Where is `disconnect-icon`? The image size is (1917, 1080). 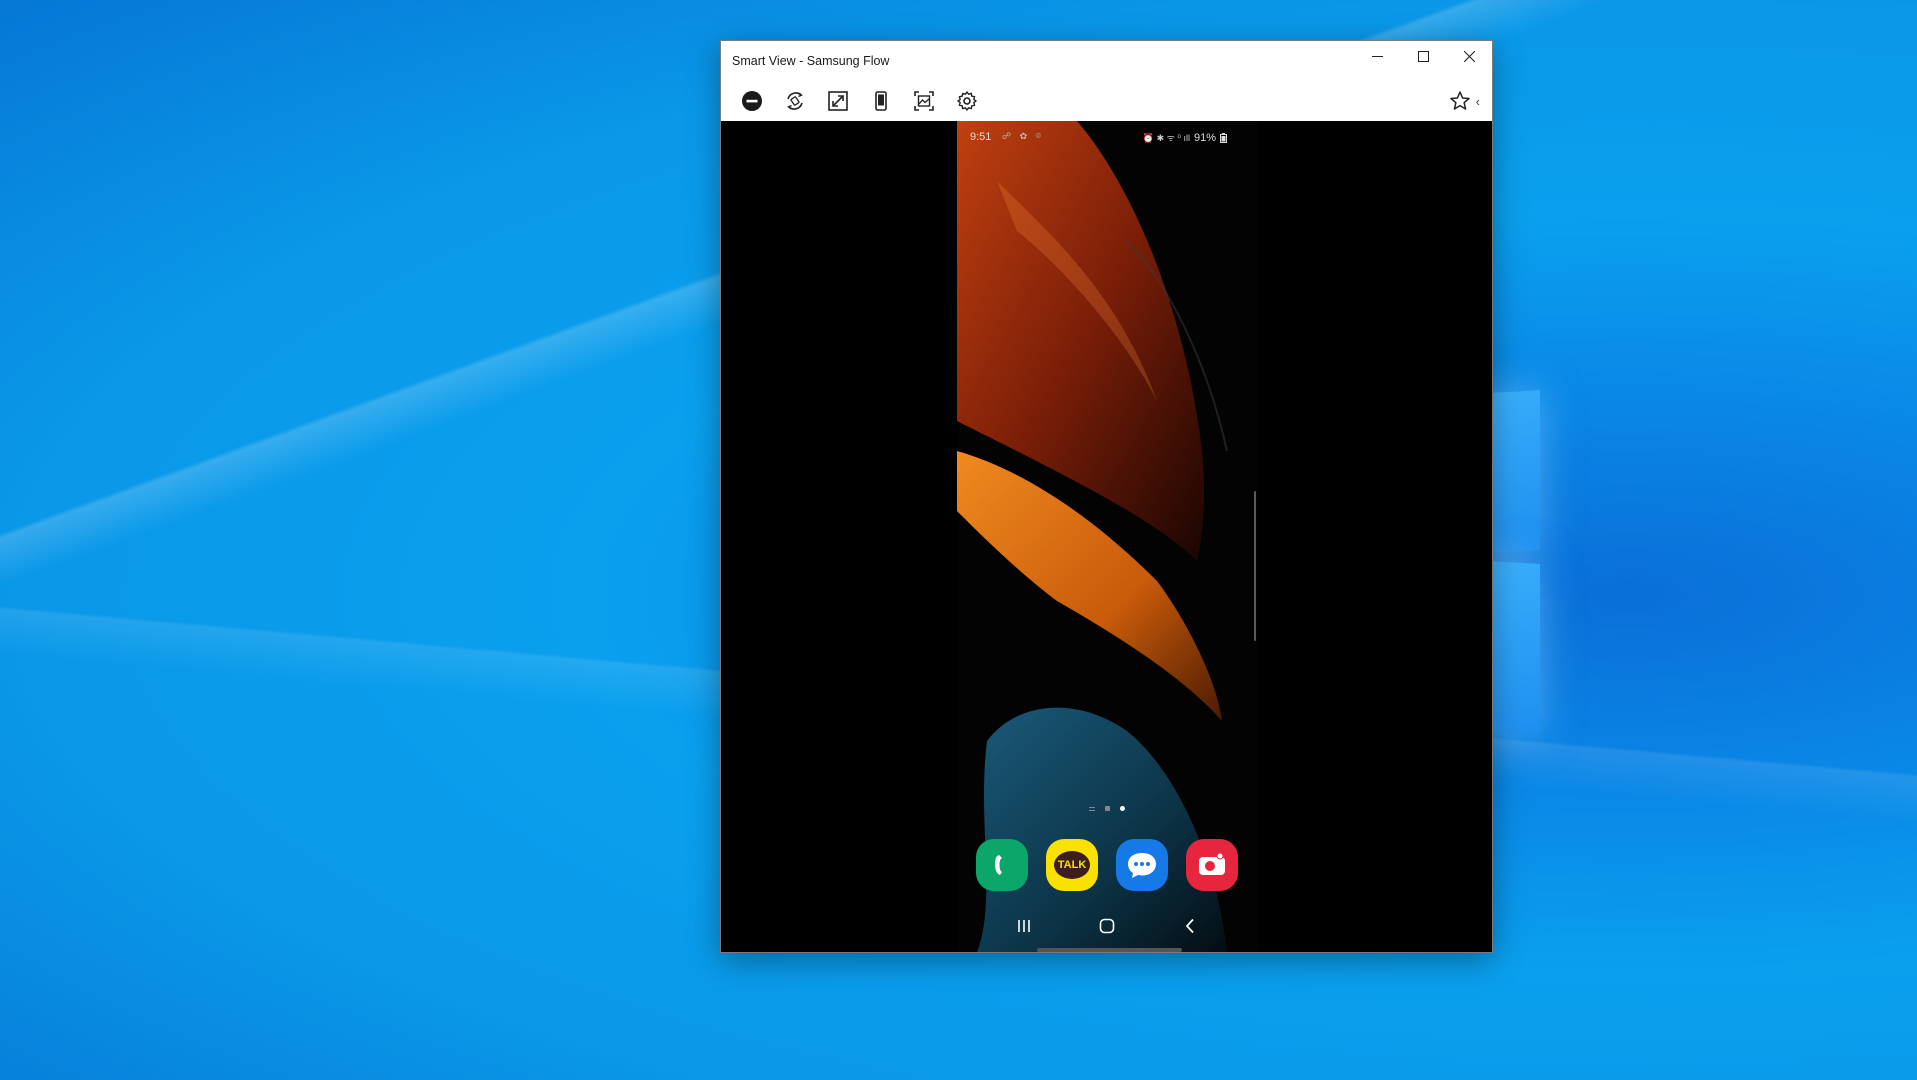 disconnect-icon is located at coordinates (752, 101).